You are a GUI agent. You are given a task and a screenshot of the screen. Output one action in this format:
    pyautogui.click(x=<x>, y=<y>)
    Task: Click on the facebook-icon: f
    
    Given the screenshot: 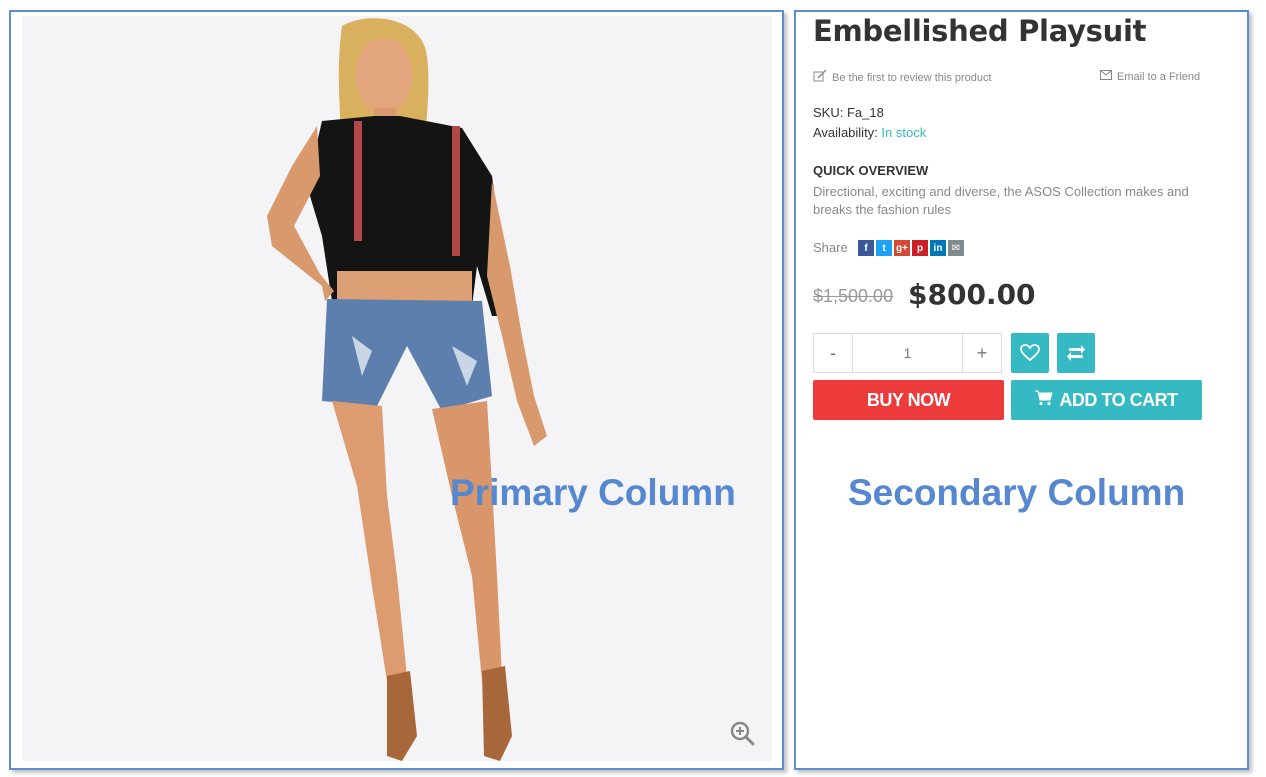 What is the action you would take?
    pyautogui.click(x=866, y=248)
    